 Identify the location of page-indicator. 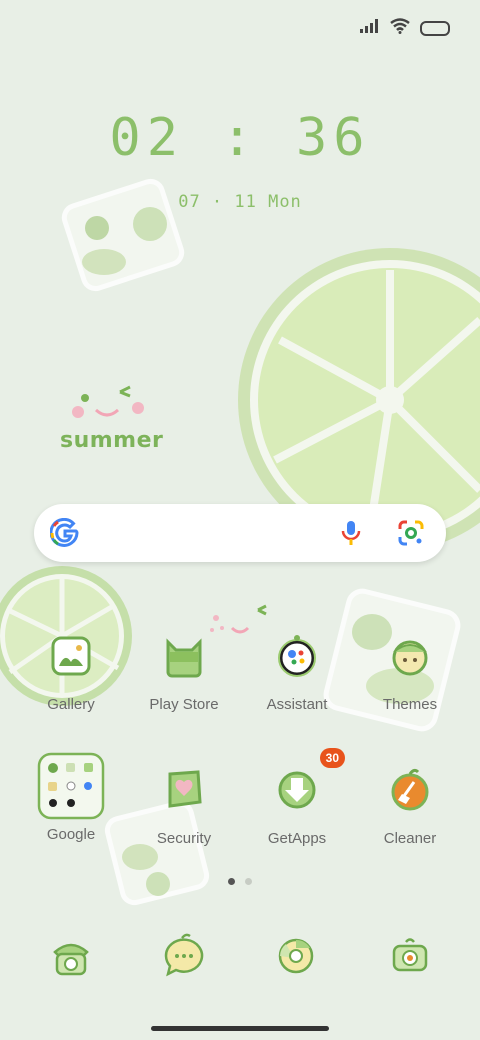
(240, 881).